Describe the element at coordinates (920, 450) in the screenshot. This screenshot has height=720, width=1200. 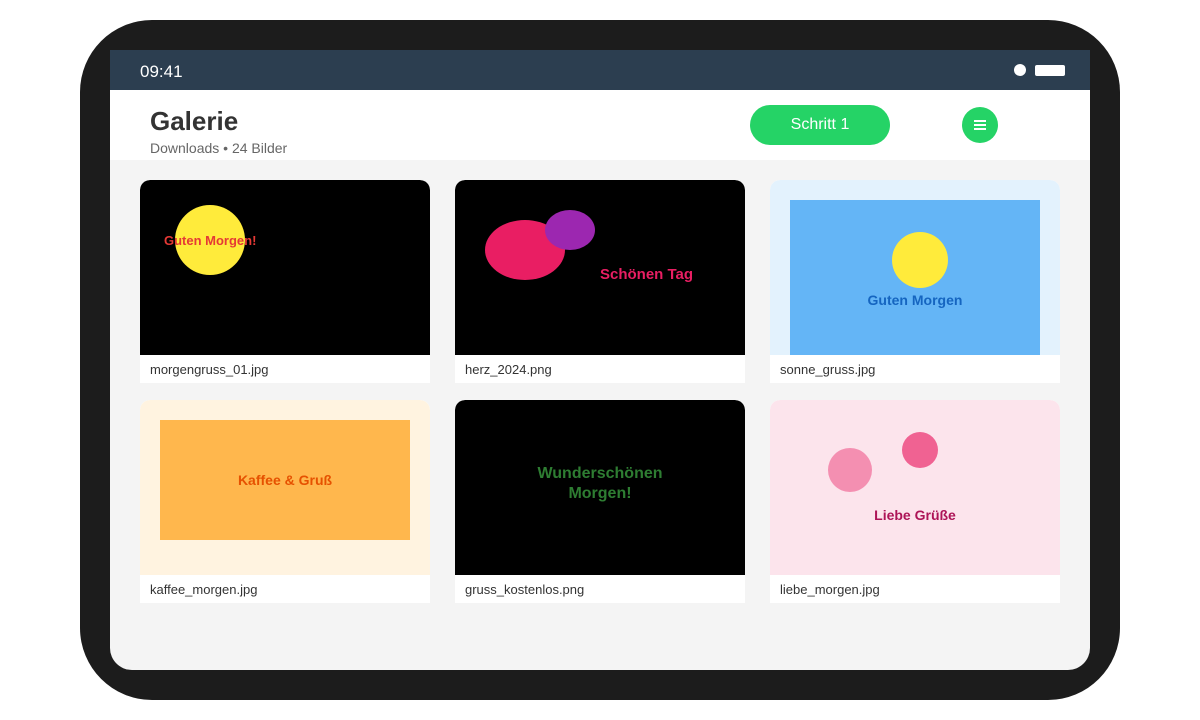
I see `pink-circle-small` at that location.